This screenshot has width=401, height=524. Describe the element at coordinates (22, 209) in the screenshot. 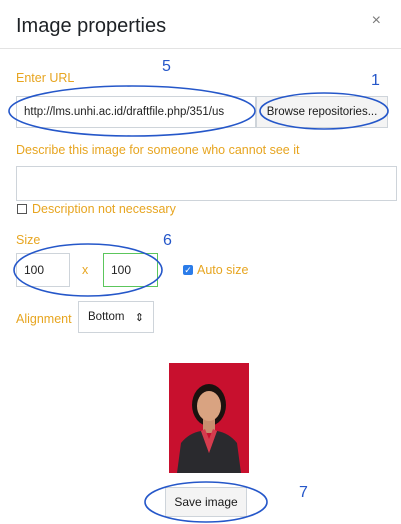

I see `description-not-necessary-checkbox` at that location.